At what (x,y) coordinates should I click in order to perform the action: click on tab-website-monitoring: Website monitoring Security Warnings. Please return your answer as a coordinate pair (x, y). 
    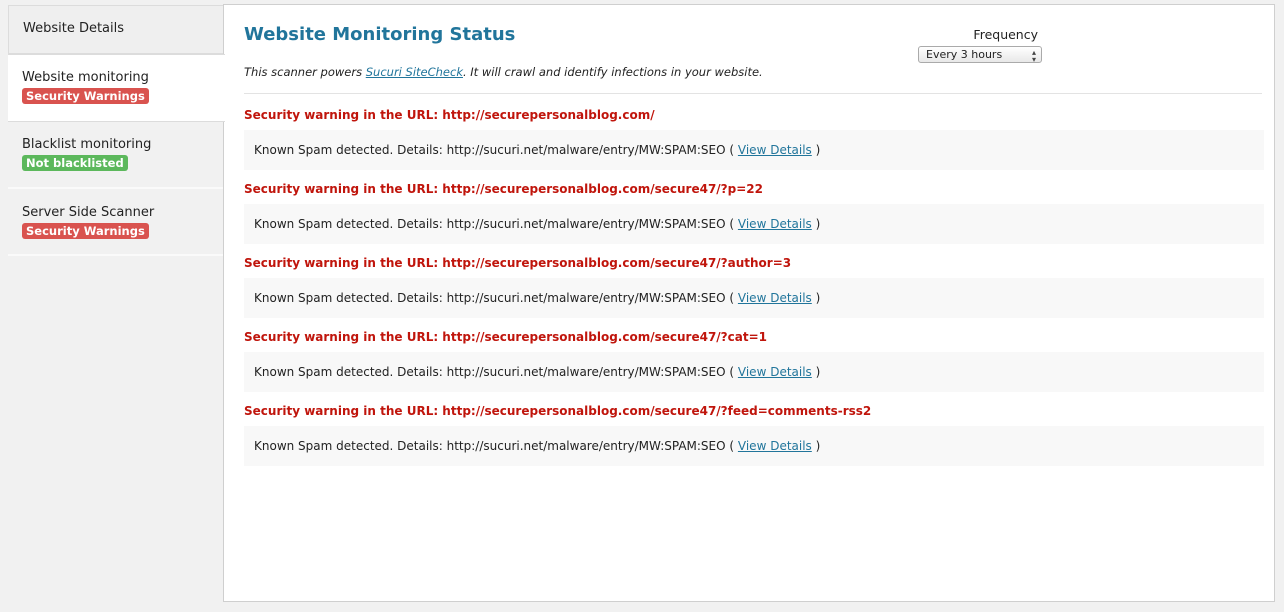
    Looking at the image, I should click on (116, 88).